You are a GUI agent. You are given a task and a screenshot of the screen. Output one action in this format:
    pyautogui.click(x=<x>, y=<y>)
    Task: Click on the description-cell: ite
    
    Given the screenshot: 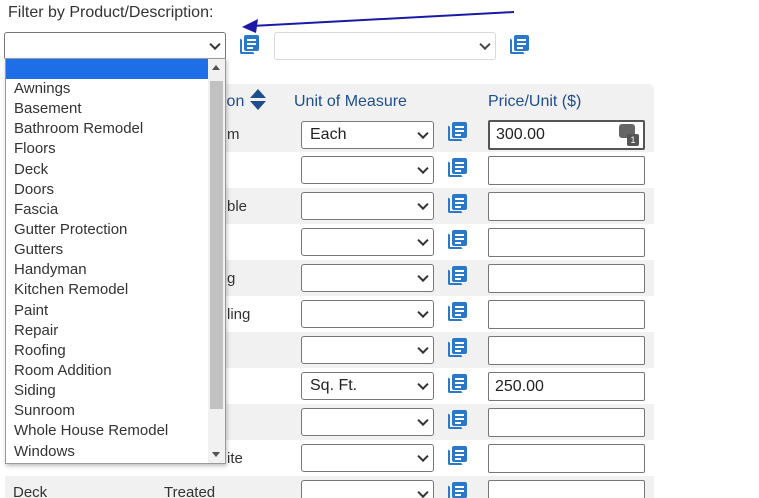 What is the action you would take?
    pyautogui.click(x=235, y=458)
    